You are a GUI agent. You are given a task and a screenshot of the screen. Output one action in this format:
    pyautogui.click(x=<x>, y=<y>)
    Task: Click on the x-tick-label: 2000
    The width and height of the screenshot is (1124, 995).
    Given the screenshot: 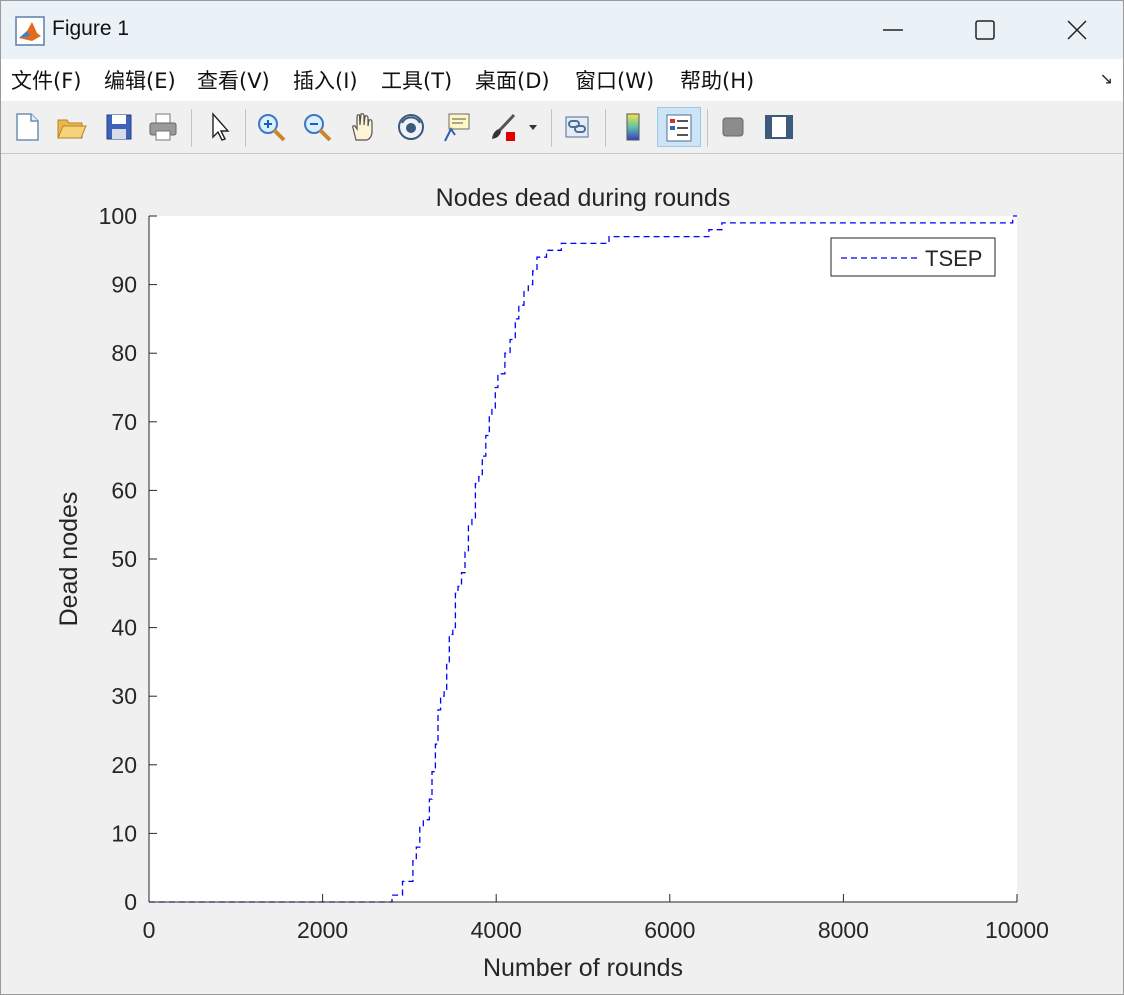 What is the action you would take?
    pyautogui.click(x=322, y=930)
    